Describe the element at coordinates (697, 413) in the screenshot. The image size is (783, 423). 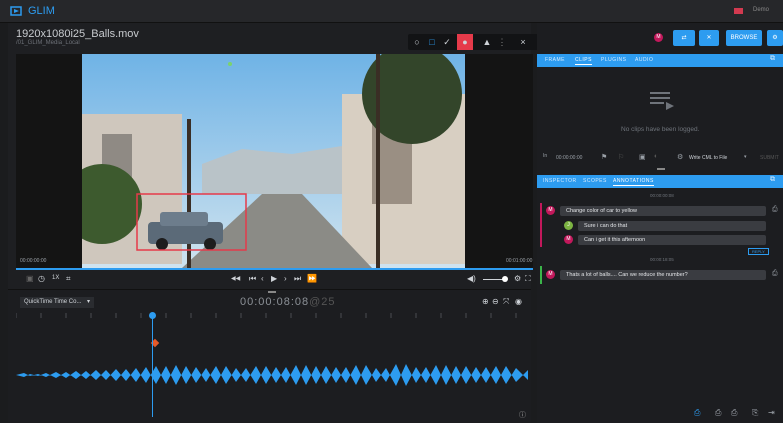
I see `annotation-view-icon: ⎙` at that location.